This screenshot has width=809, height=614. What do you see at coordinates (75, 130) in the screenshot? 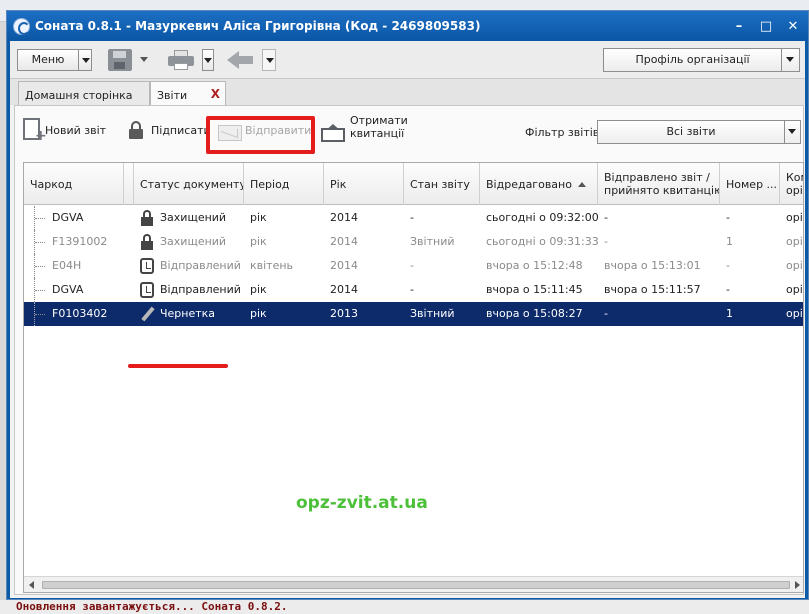
I see `new-report-button: Новий звіт` at bounding box center [75, 130].